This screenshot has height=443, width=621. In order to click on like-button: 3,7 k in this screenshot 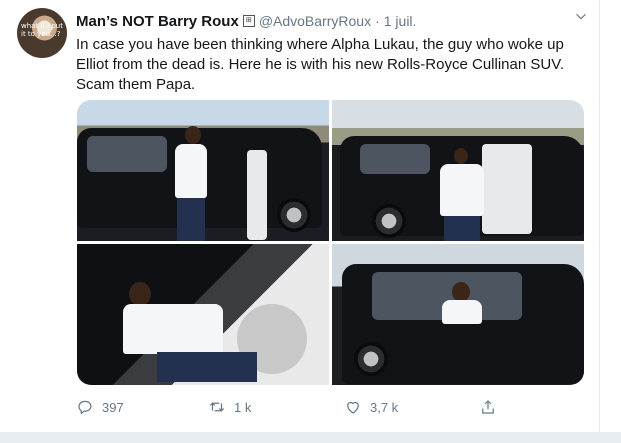, I will do `click(371, 407)`.